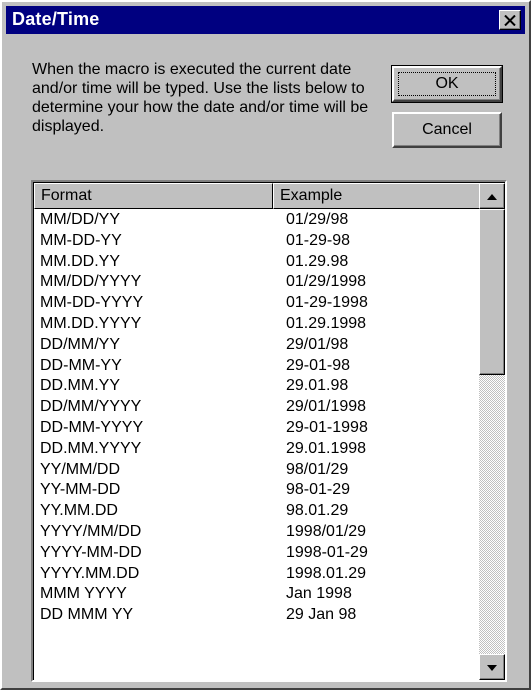 Image resolution: width=531 pixels, height=690 pixels. What do you see at coordinates (153, 196) in the screenshot?
I see `column-header-format: Format` at bounding box center [153, 196].